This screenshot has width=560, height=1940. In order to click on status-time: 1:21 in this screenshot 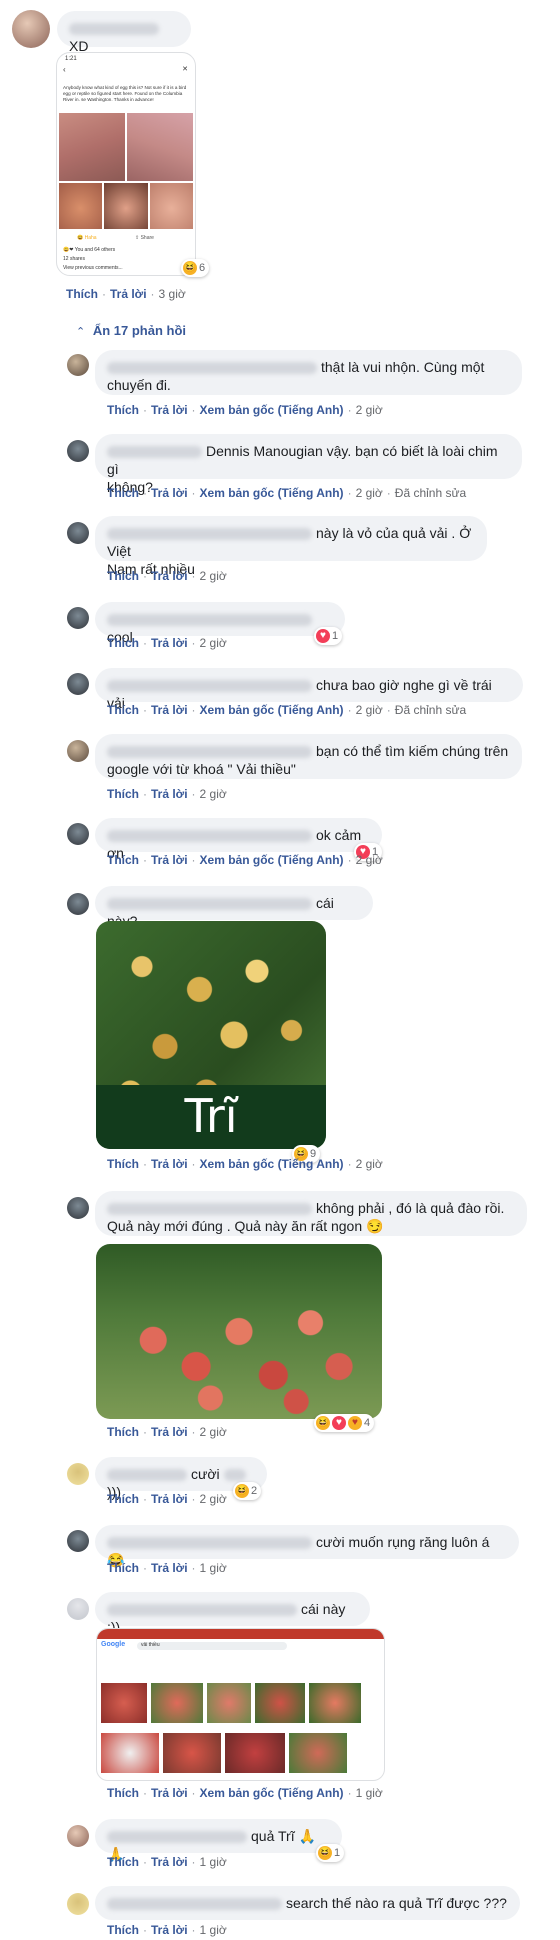, I will do `click(71, 59)`.